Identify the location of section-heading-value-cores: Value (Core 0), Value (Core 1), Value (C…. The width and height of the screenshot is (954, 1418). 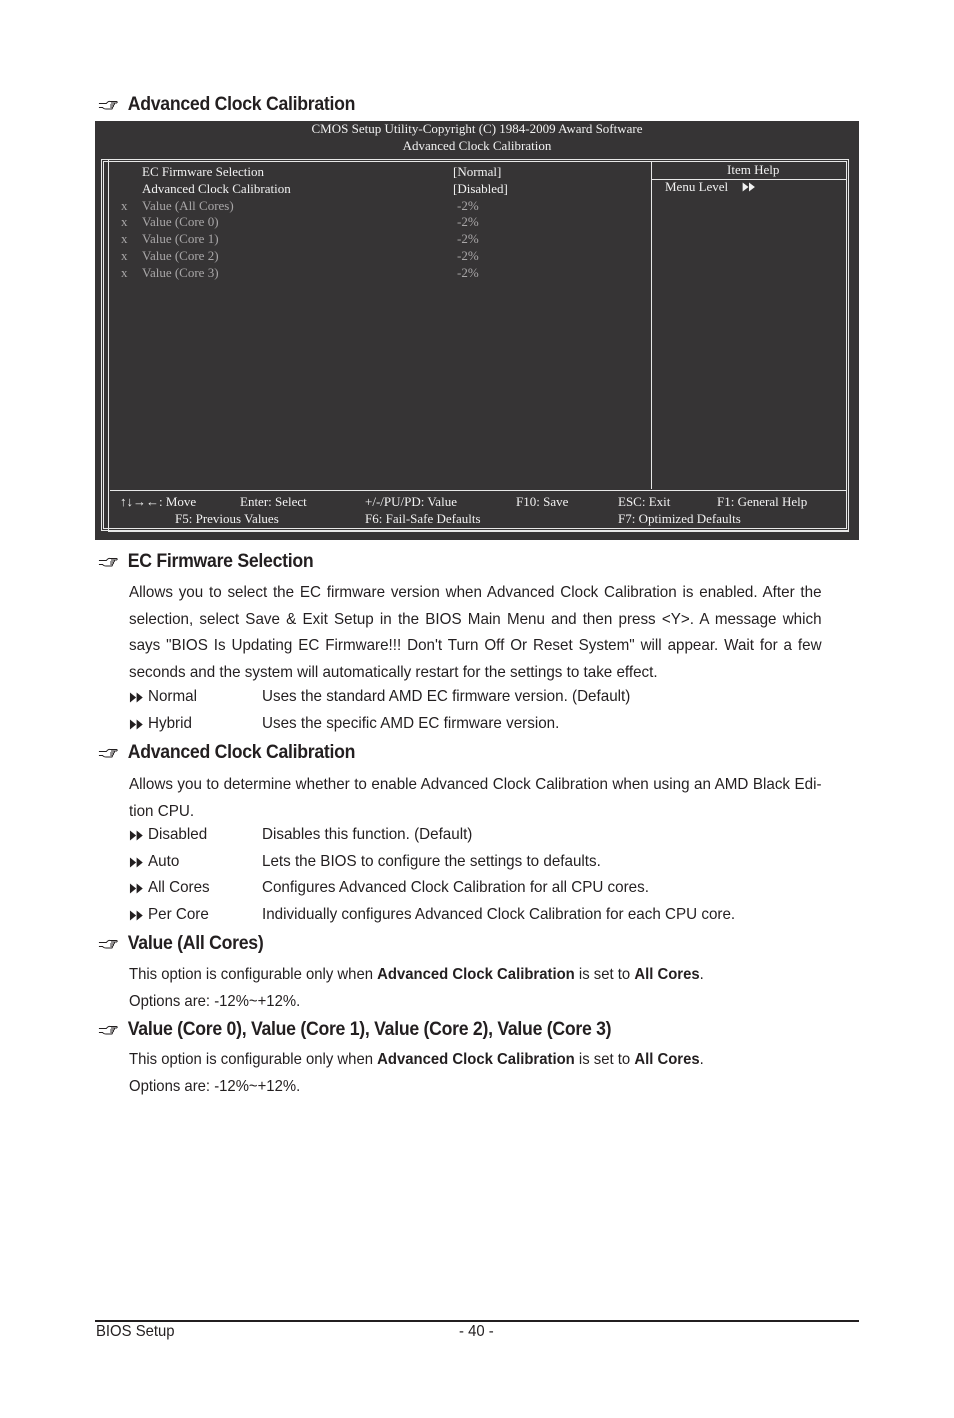
(355, 1030).